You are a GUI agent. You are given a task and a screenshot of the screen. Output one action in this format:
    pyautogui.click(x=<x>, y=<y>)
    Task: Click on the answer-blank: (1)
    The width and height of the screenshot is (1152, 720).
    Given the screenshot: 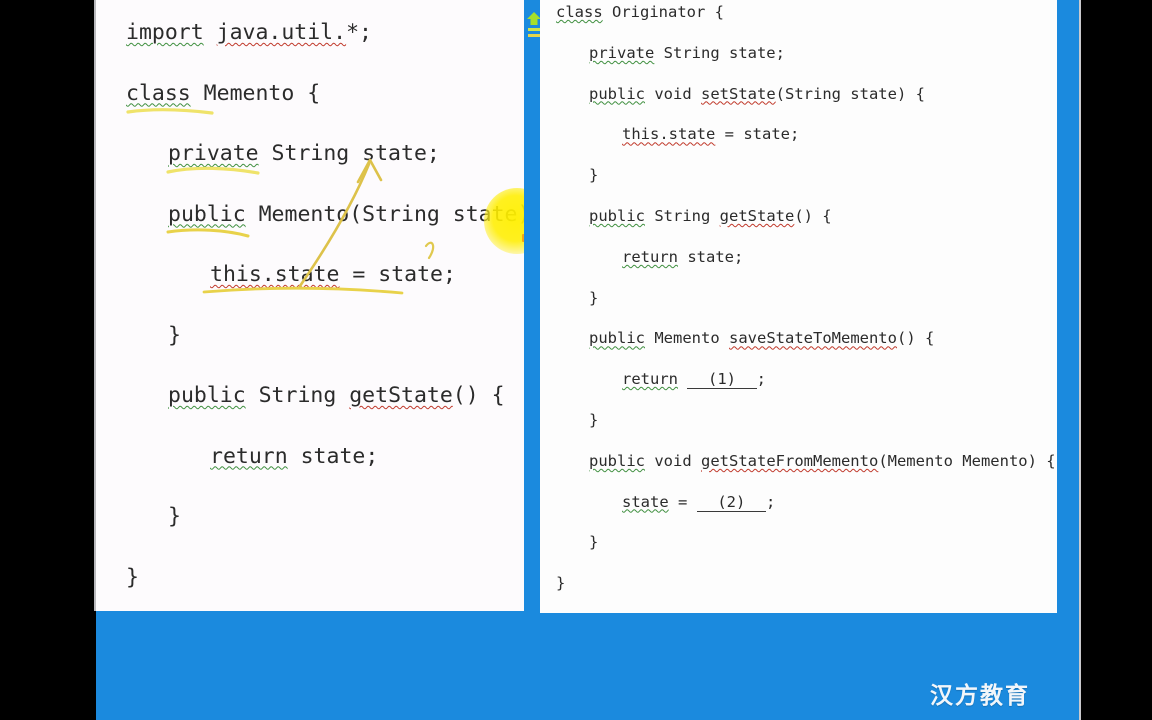 What is the action you would take?
    pyautogui.click(x=722, y=380)
    